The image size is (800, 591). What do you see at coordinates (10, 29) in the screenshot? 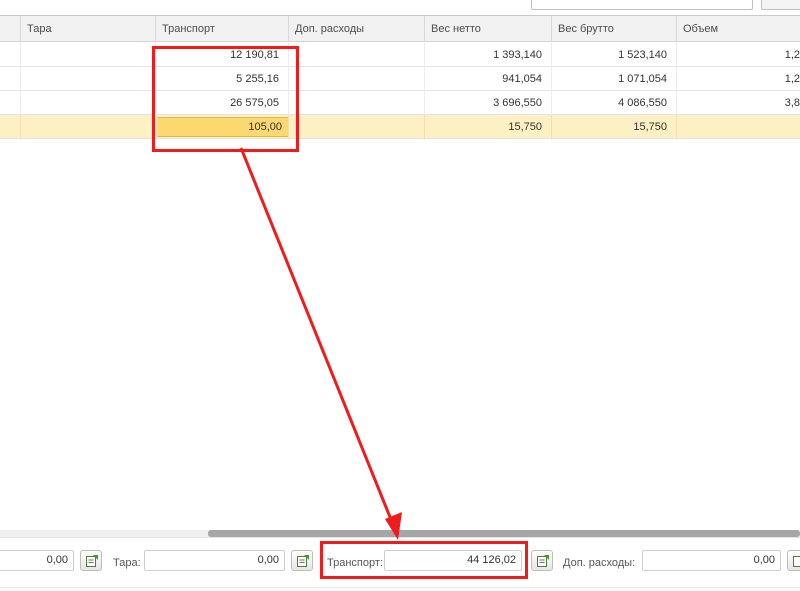
I see `column-header-first` at bounding box center [10, 29].